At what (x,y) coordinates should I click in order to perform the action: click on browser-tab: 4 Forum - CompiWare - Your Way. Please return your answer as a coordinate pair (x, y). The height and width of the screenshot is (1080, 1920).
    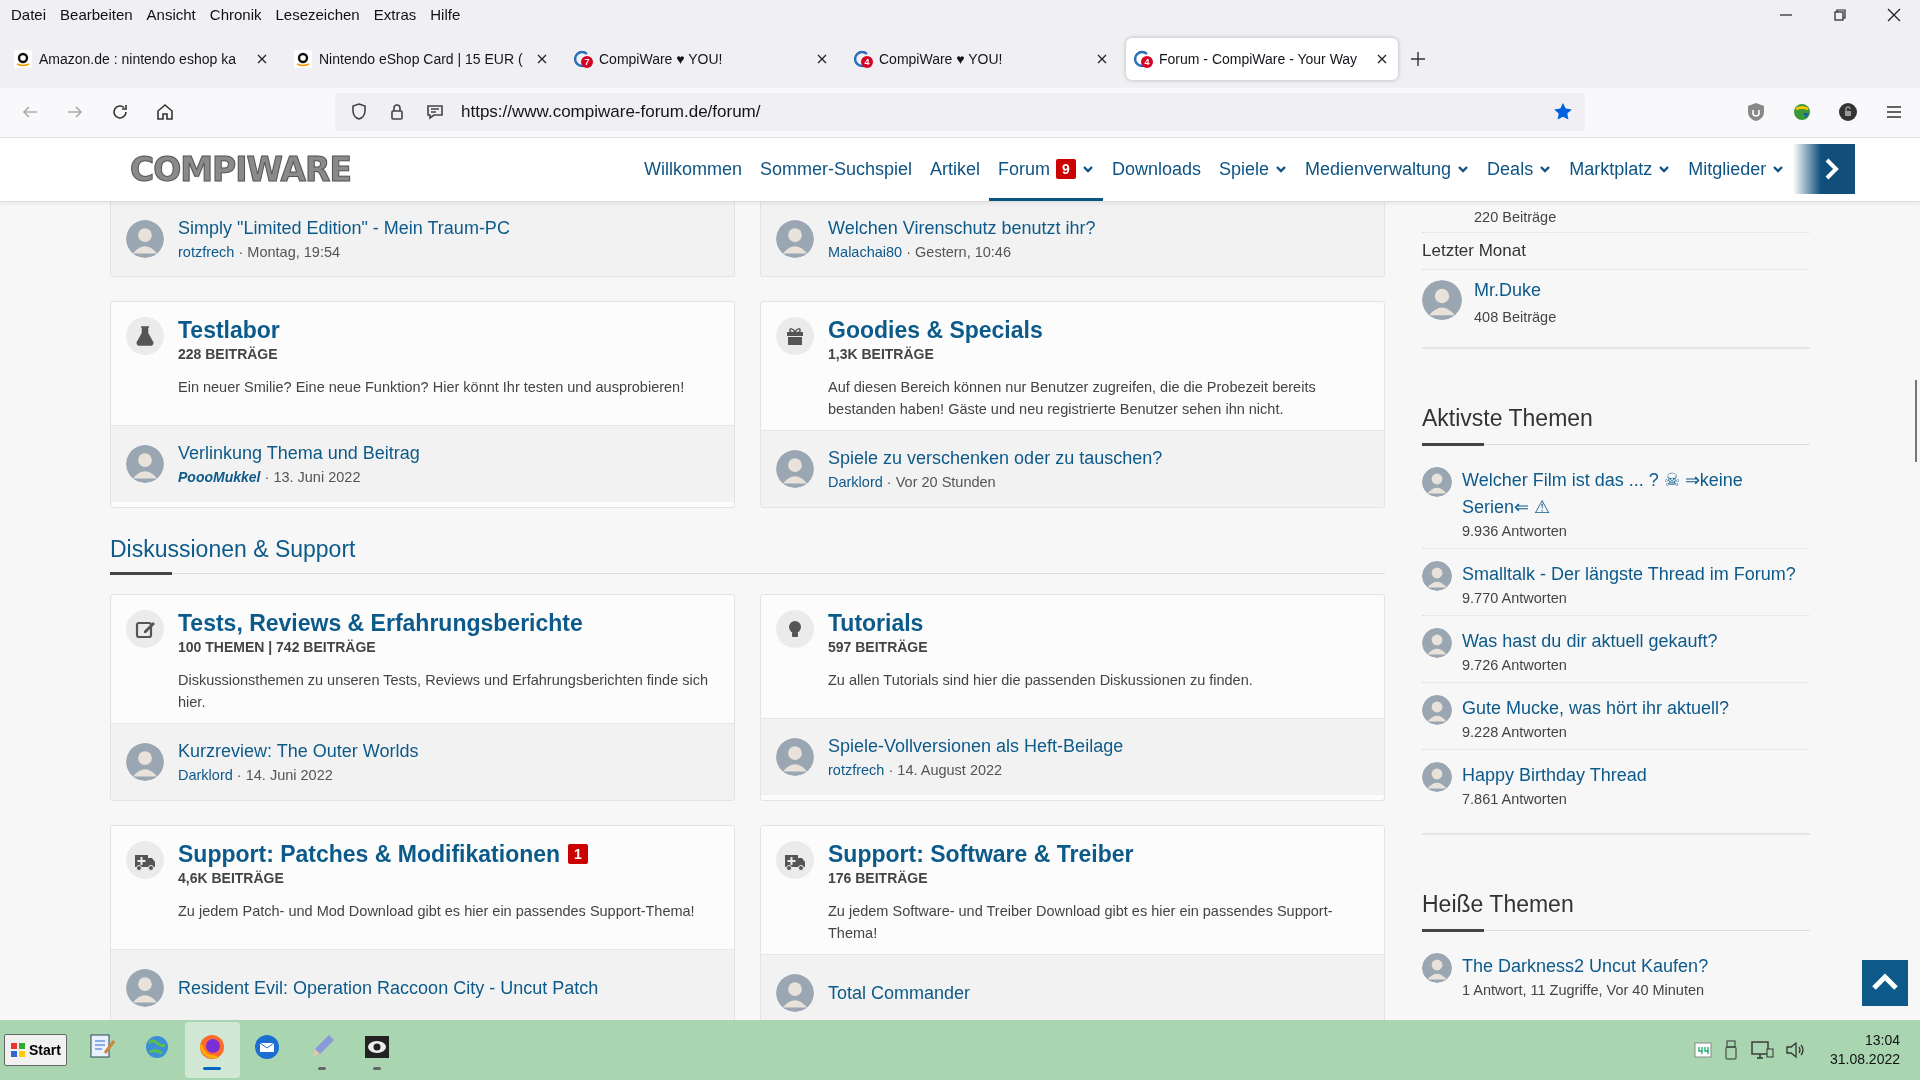
    Looking at the image, I should click on (1262, 58).